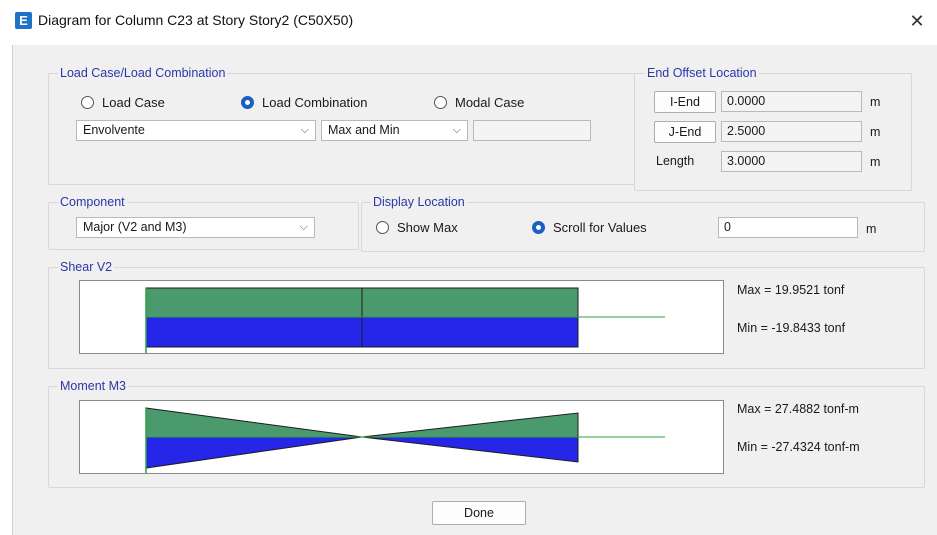  I want to click on moment-negative-right, so click(470, 449).